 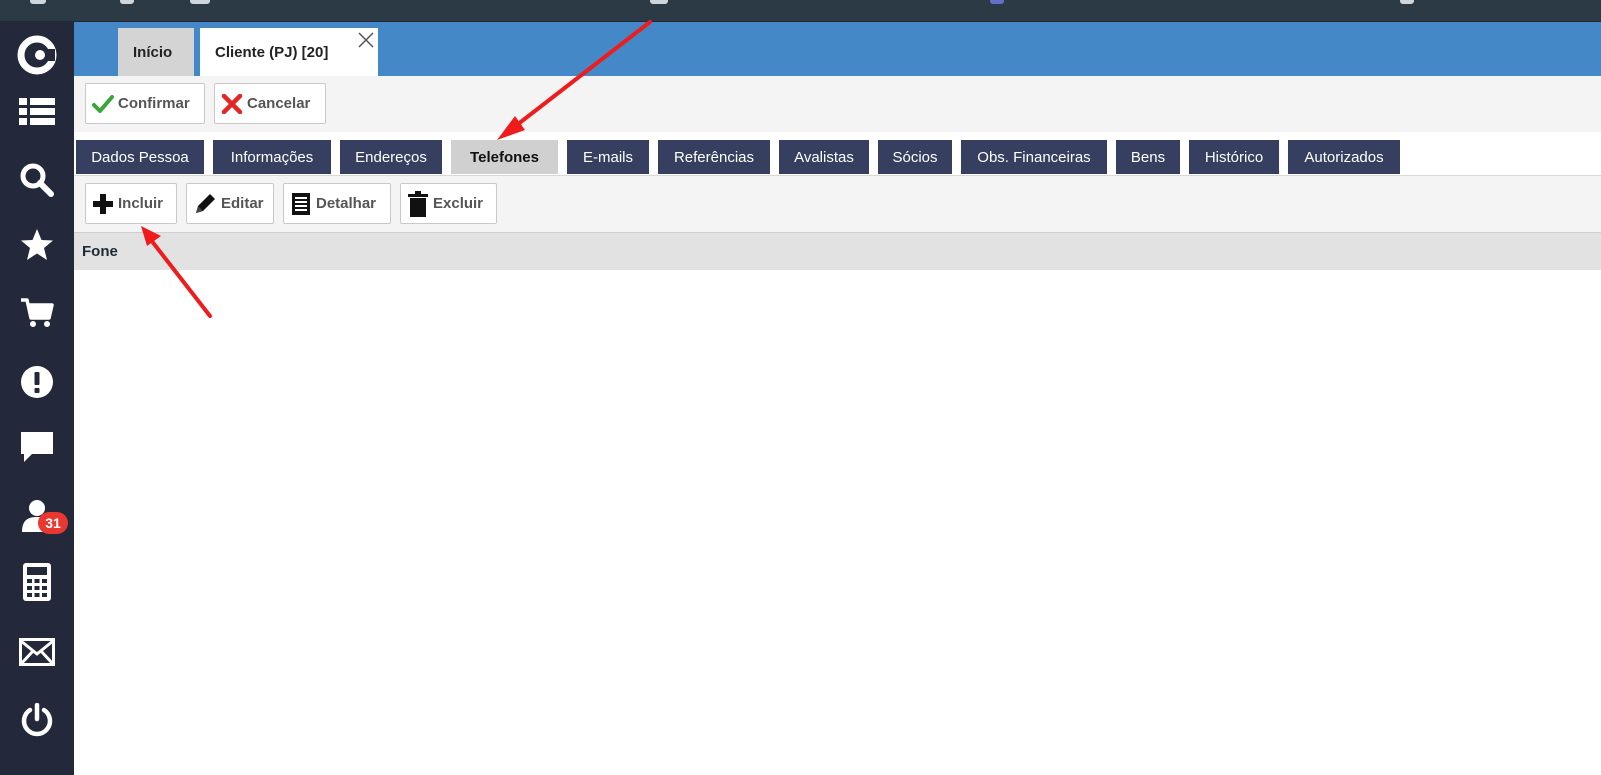 I want to click on column-header-fone: Fone, so click(x=100, y=251).